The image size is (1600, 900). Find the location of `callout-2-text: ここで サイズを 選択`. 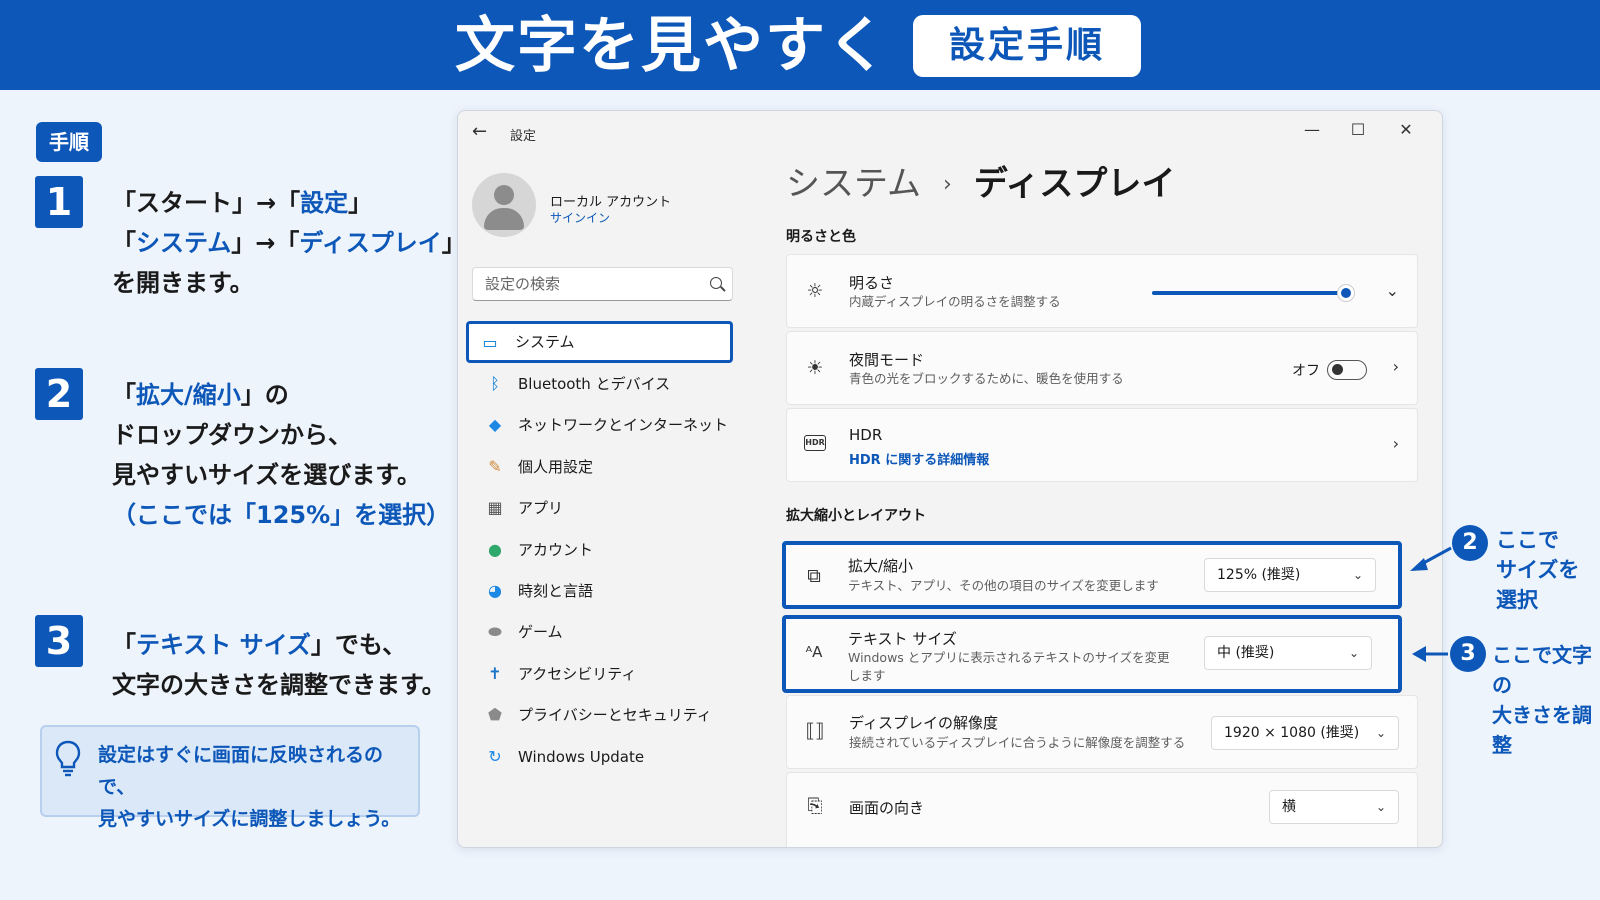

callout-2-text: ここで サイズを 選択 is located at coordinates (1537, 570).